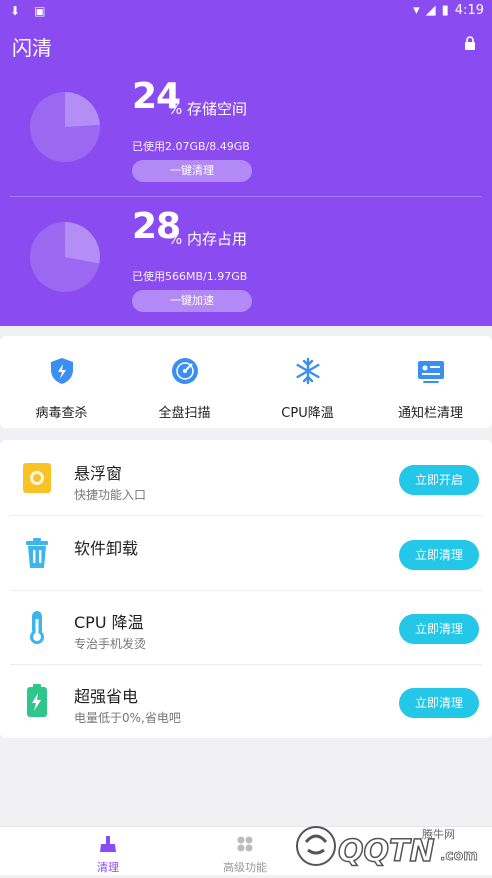 Image resolution: width=492 pixels, height=878 pixels. I want to click on app-notification-icon: ▣, so click(40, 11).